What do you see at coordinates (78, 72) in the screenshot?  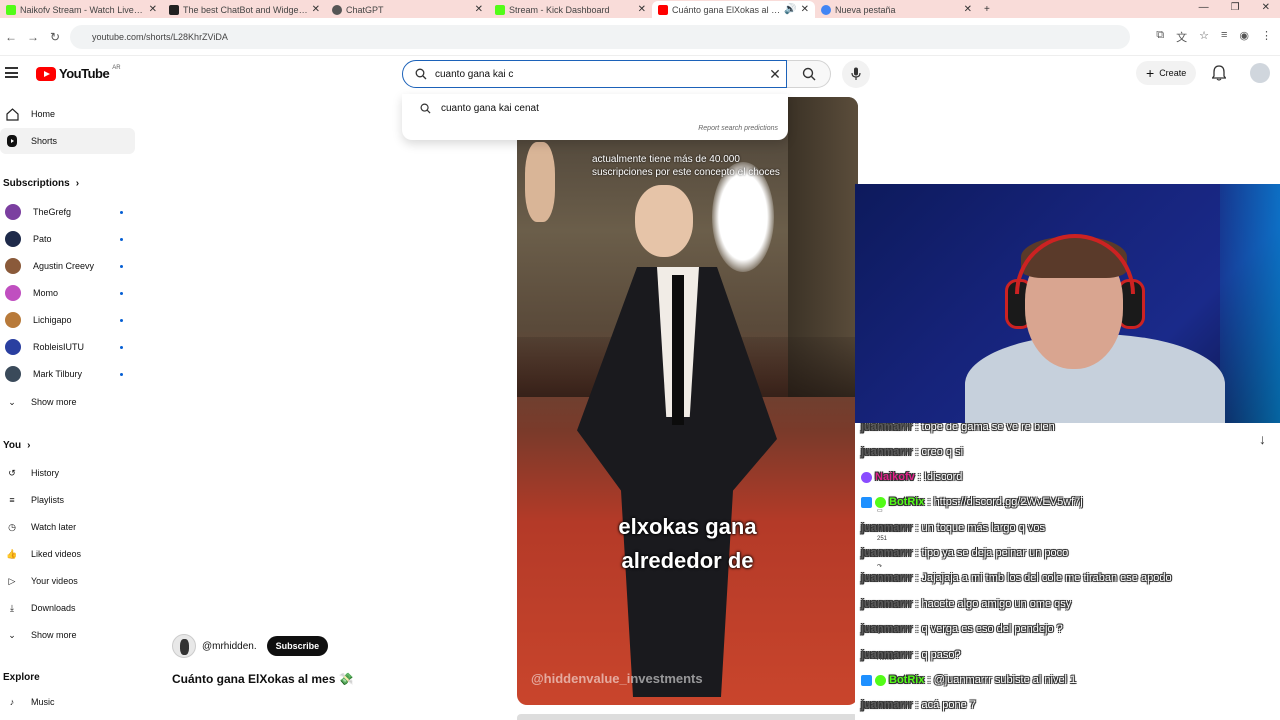 I see `youtube-logo: YouTube AR` at bounding box center [78, 72].